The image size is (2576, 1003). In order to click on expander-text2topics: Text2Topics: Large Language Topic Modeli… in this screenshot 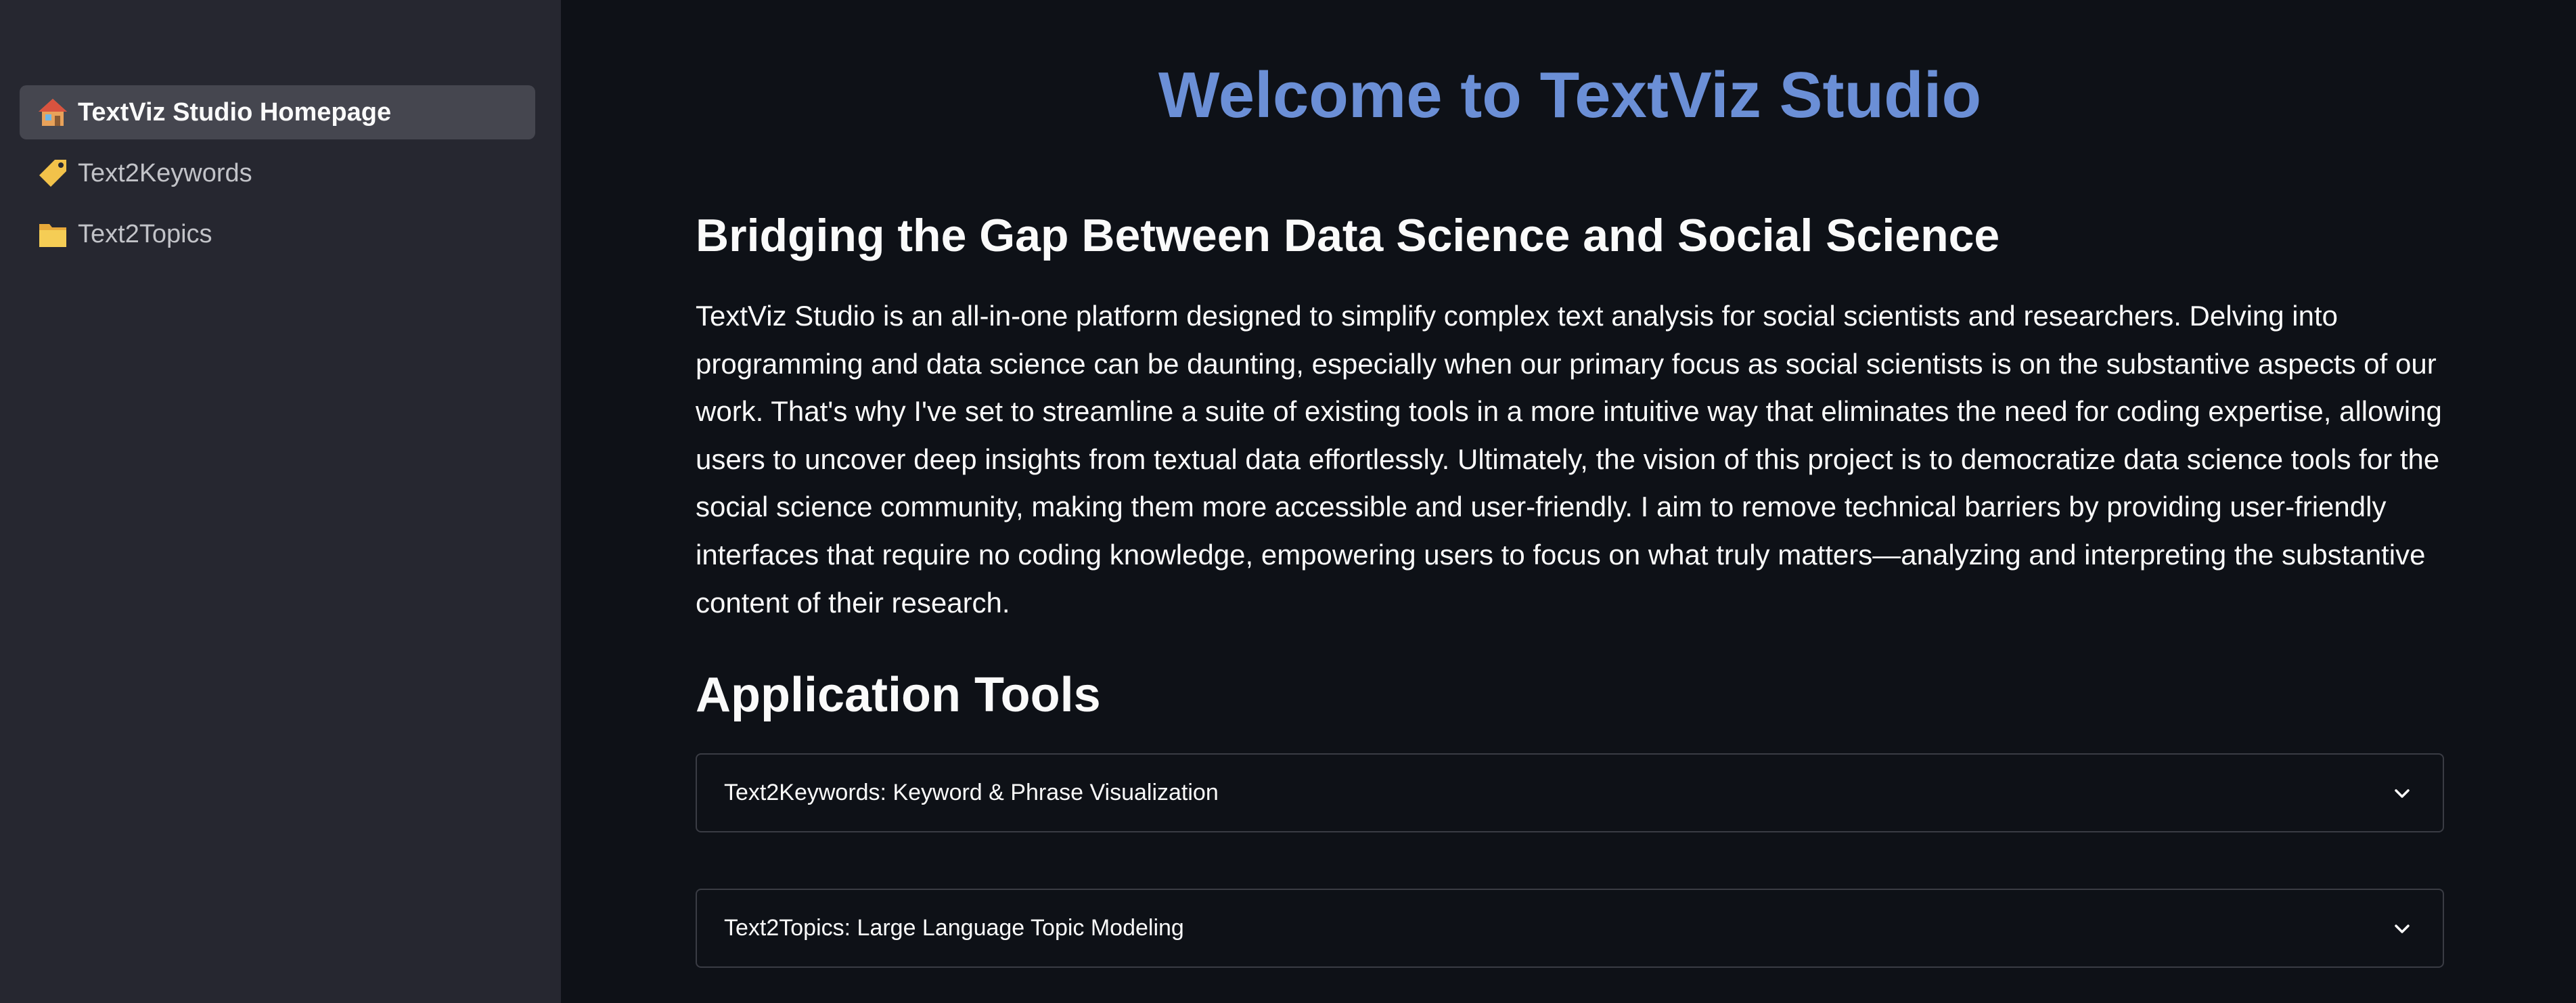, I will do `click(1570, 928)`.